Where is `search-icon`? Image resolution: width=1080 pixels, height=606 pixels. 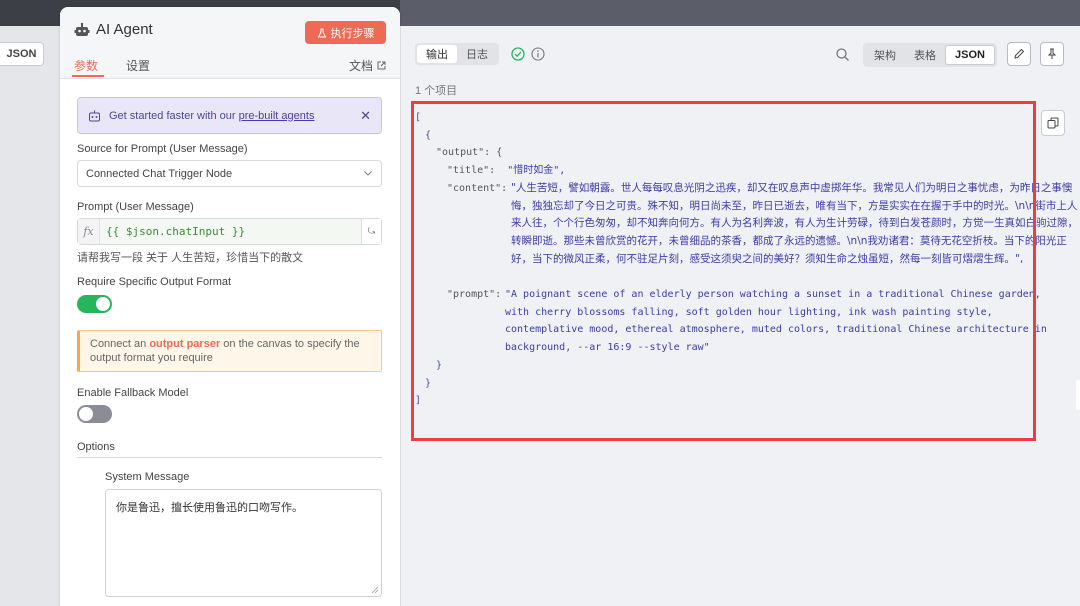
search-icon is located at coordinates (842, 54).